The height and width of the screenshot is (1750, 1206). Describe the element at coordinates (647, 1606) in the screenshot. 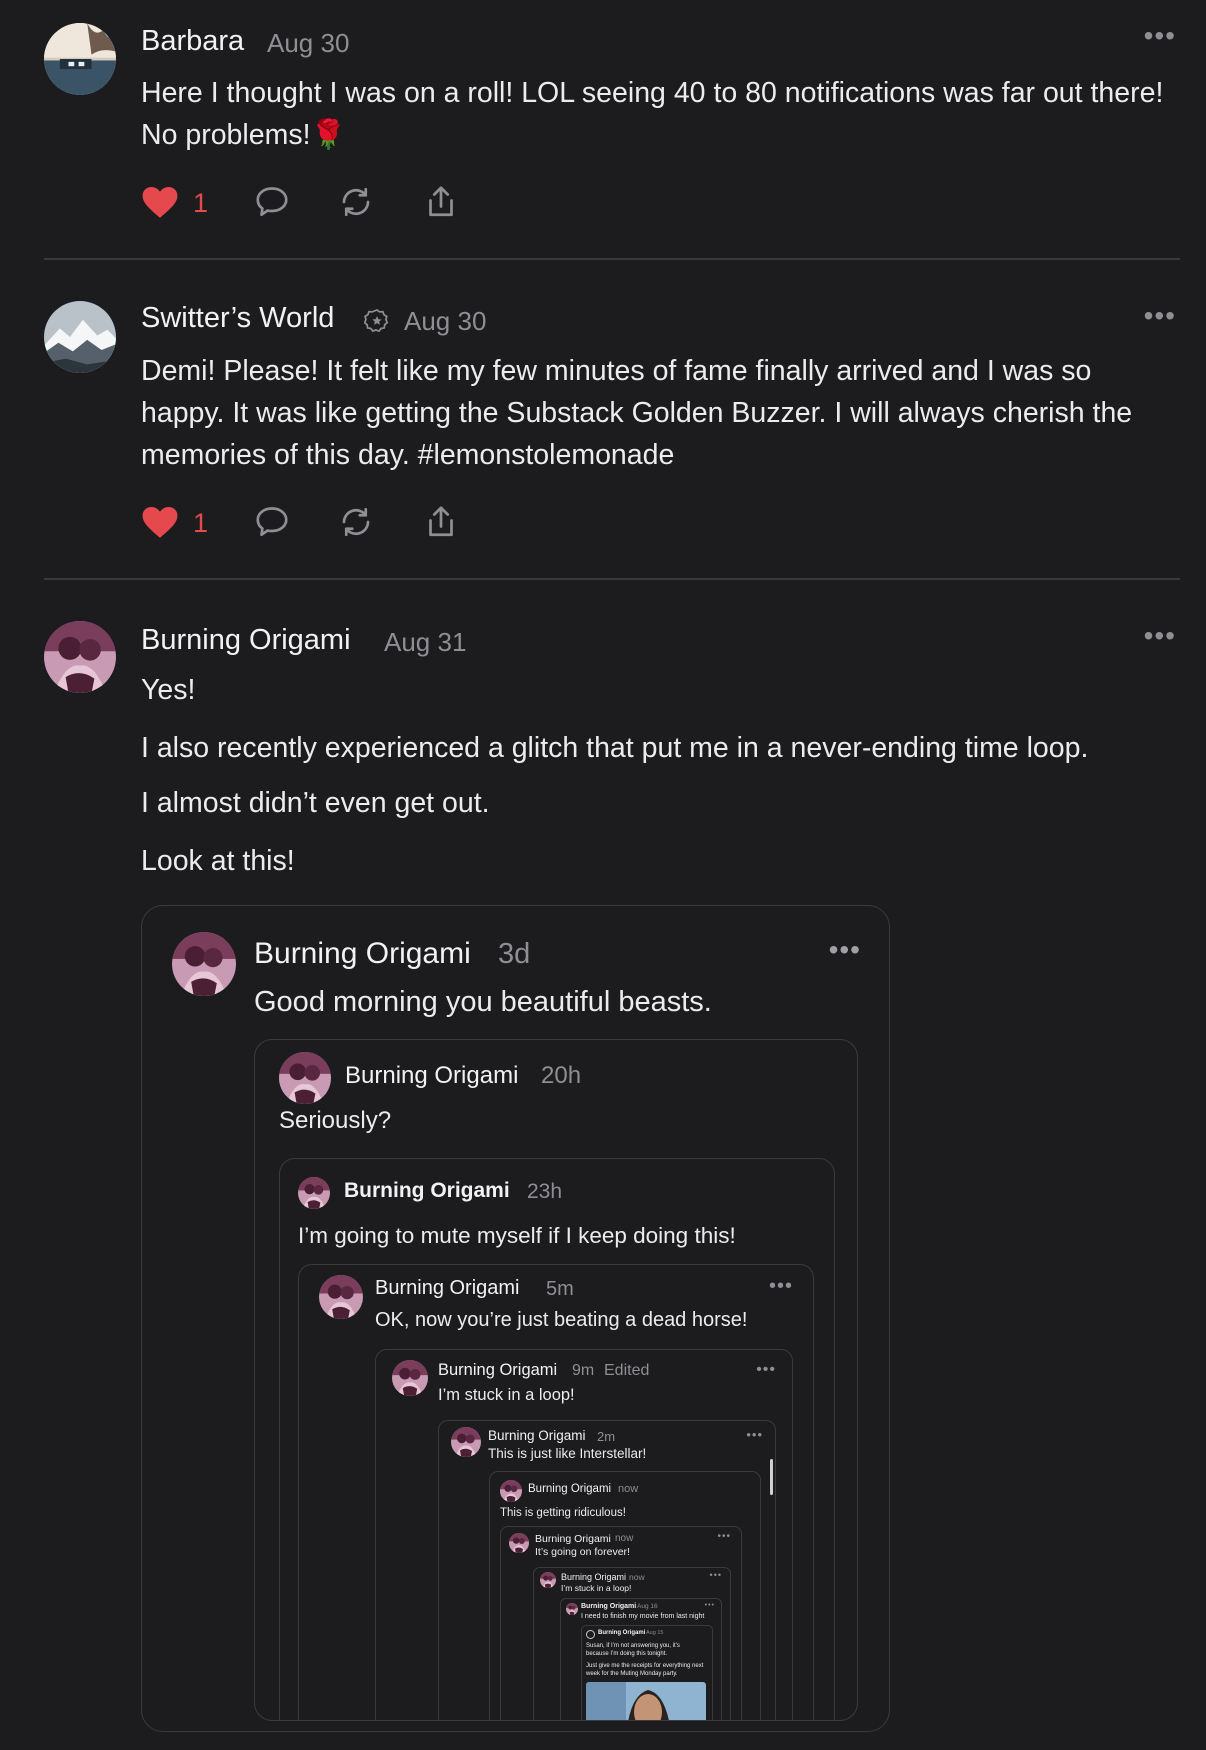

I see `post-time: Aug 16` at that location.